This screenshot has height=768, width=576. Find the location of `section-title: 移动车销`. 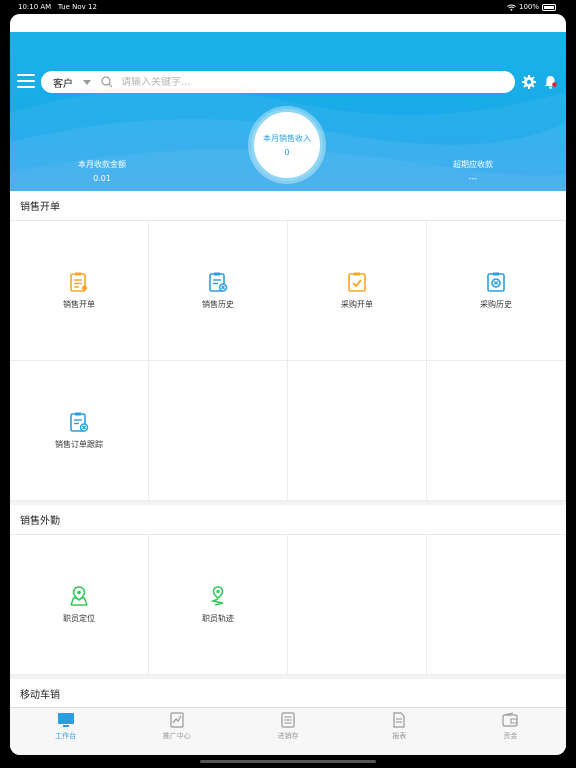

section-title: 移动车销 is located at coordinates (288, 694).